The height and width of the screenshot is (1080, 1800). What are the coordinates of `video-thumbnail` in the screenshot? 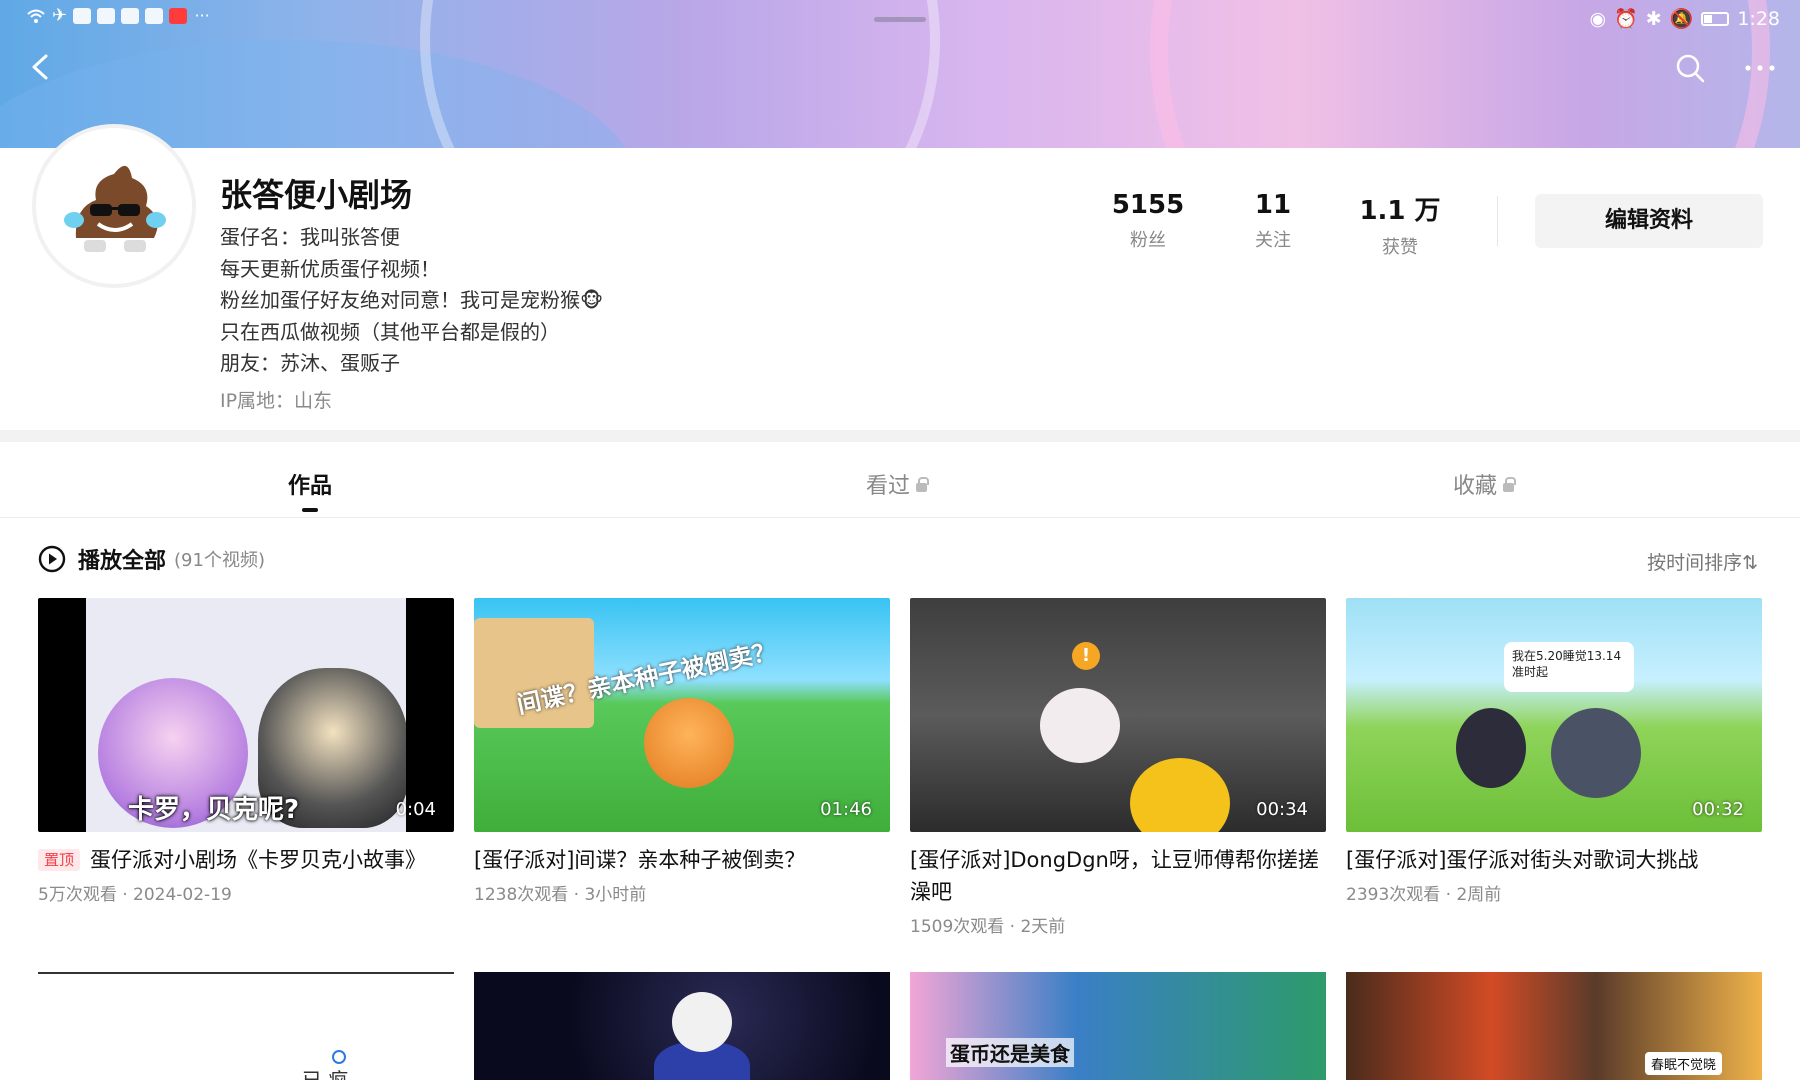 It's located at (682, 1026).